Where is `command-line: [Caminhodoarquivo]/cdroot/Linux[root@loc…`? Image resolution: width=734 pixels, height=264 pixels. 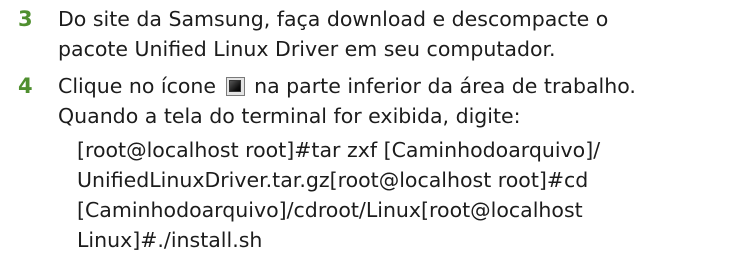 command-line: [Caminhodoarquivo]/cdroot/Linux[root@loc… is located at coordinates (330, 210).